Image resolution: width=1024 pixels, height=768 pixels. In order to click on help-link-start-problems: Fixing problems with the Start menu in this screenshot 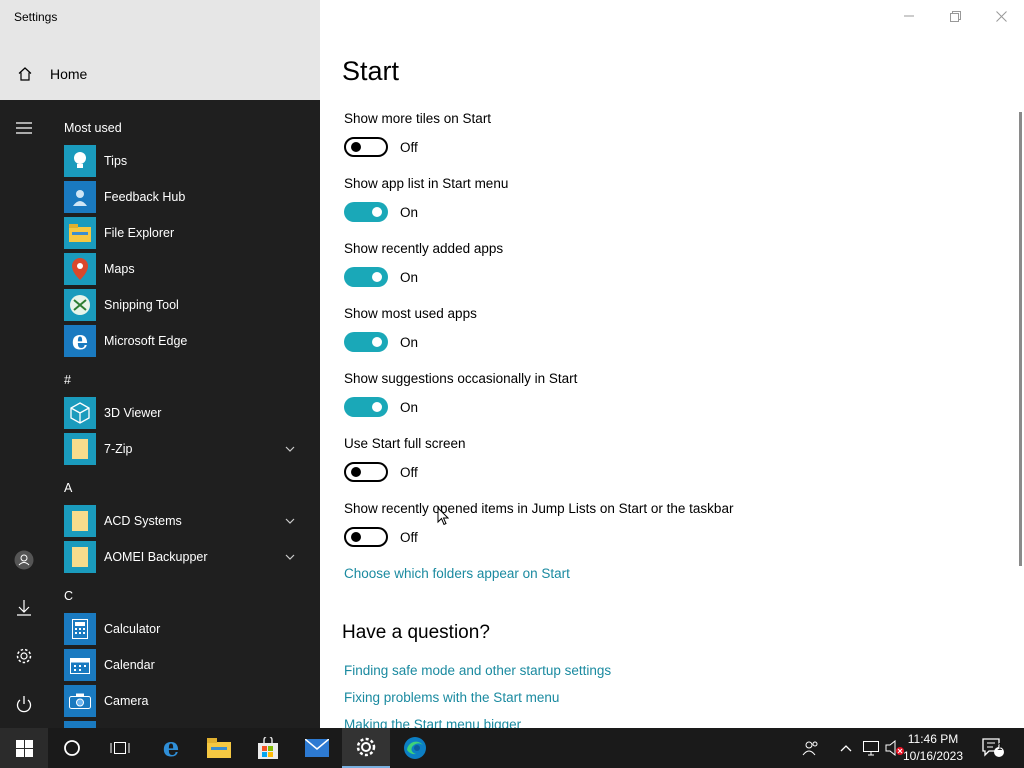, I will do `click(451, 697)`.